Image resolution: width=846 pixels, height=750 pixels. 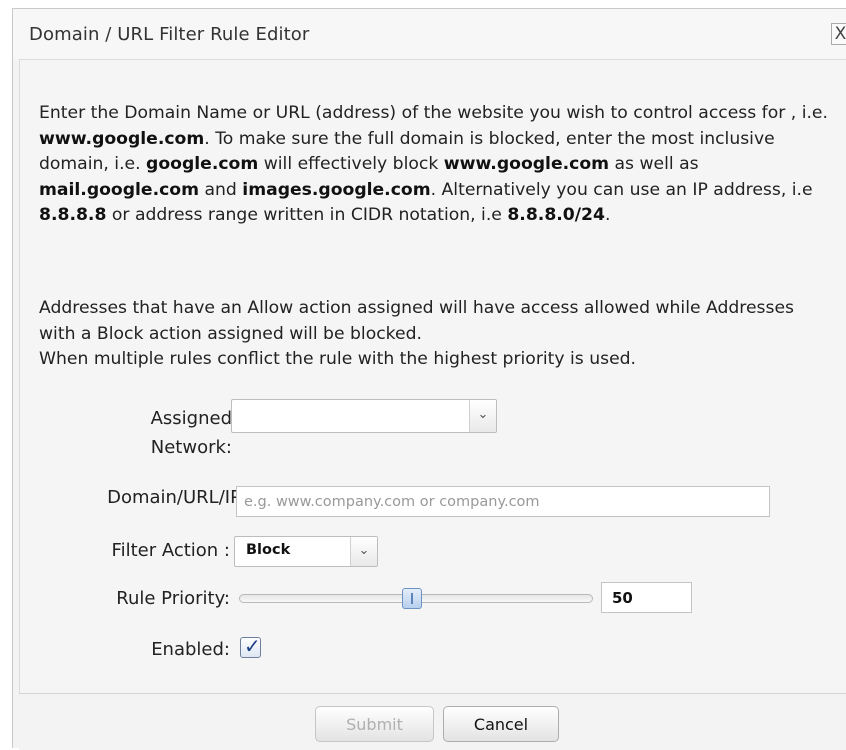 What do you see at coordinates (191, 433) in the screenshot?
I see `assigned-network-label: Assigned Network:` at bounding box center [191, 433].